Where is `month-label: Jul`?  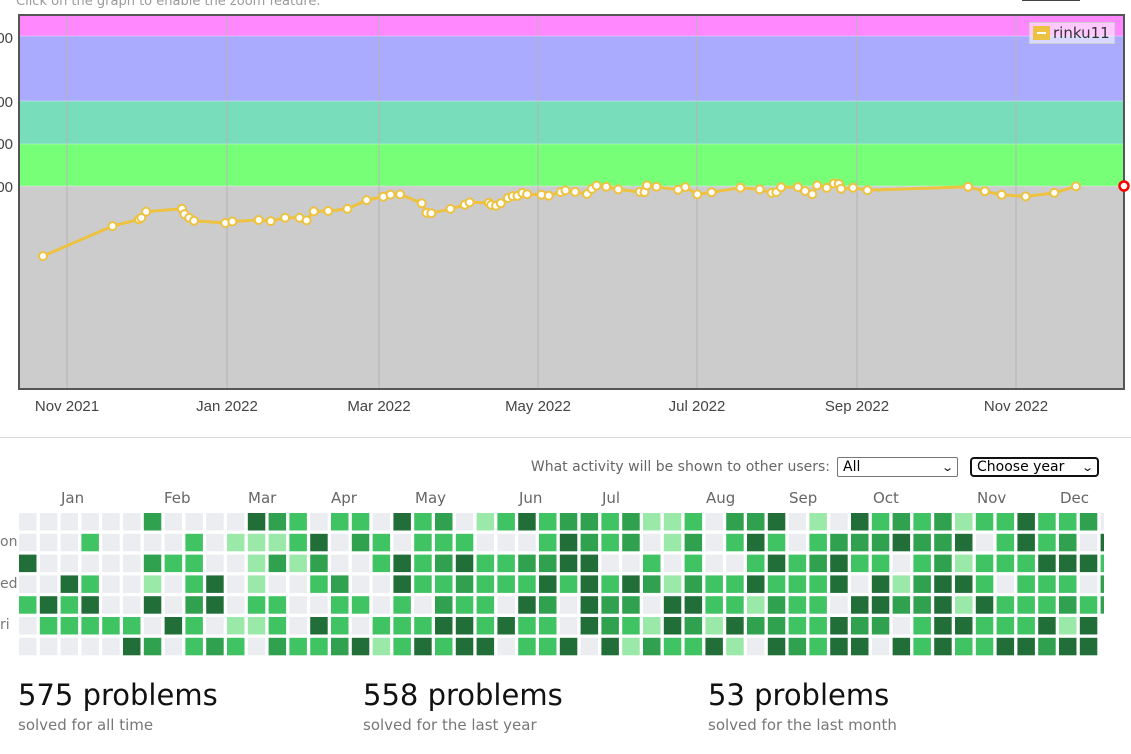 month-label: Jul is located at coordinates (611, 498).